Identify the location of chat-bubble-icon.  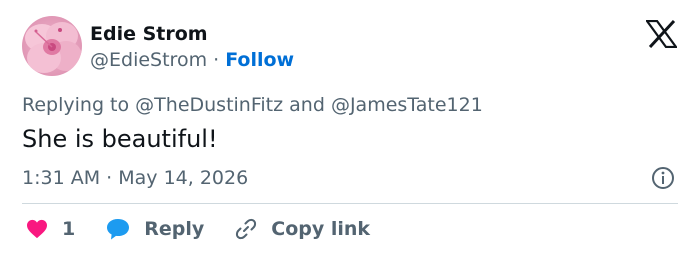
(118, 229).